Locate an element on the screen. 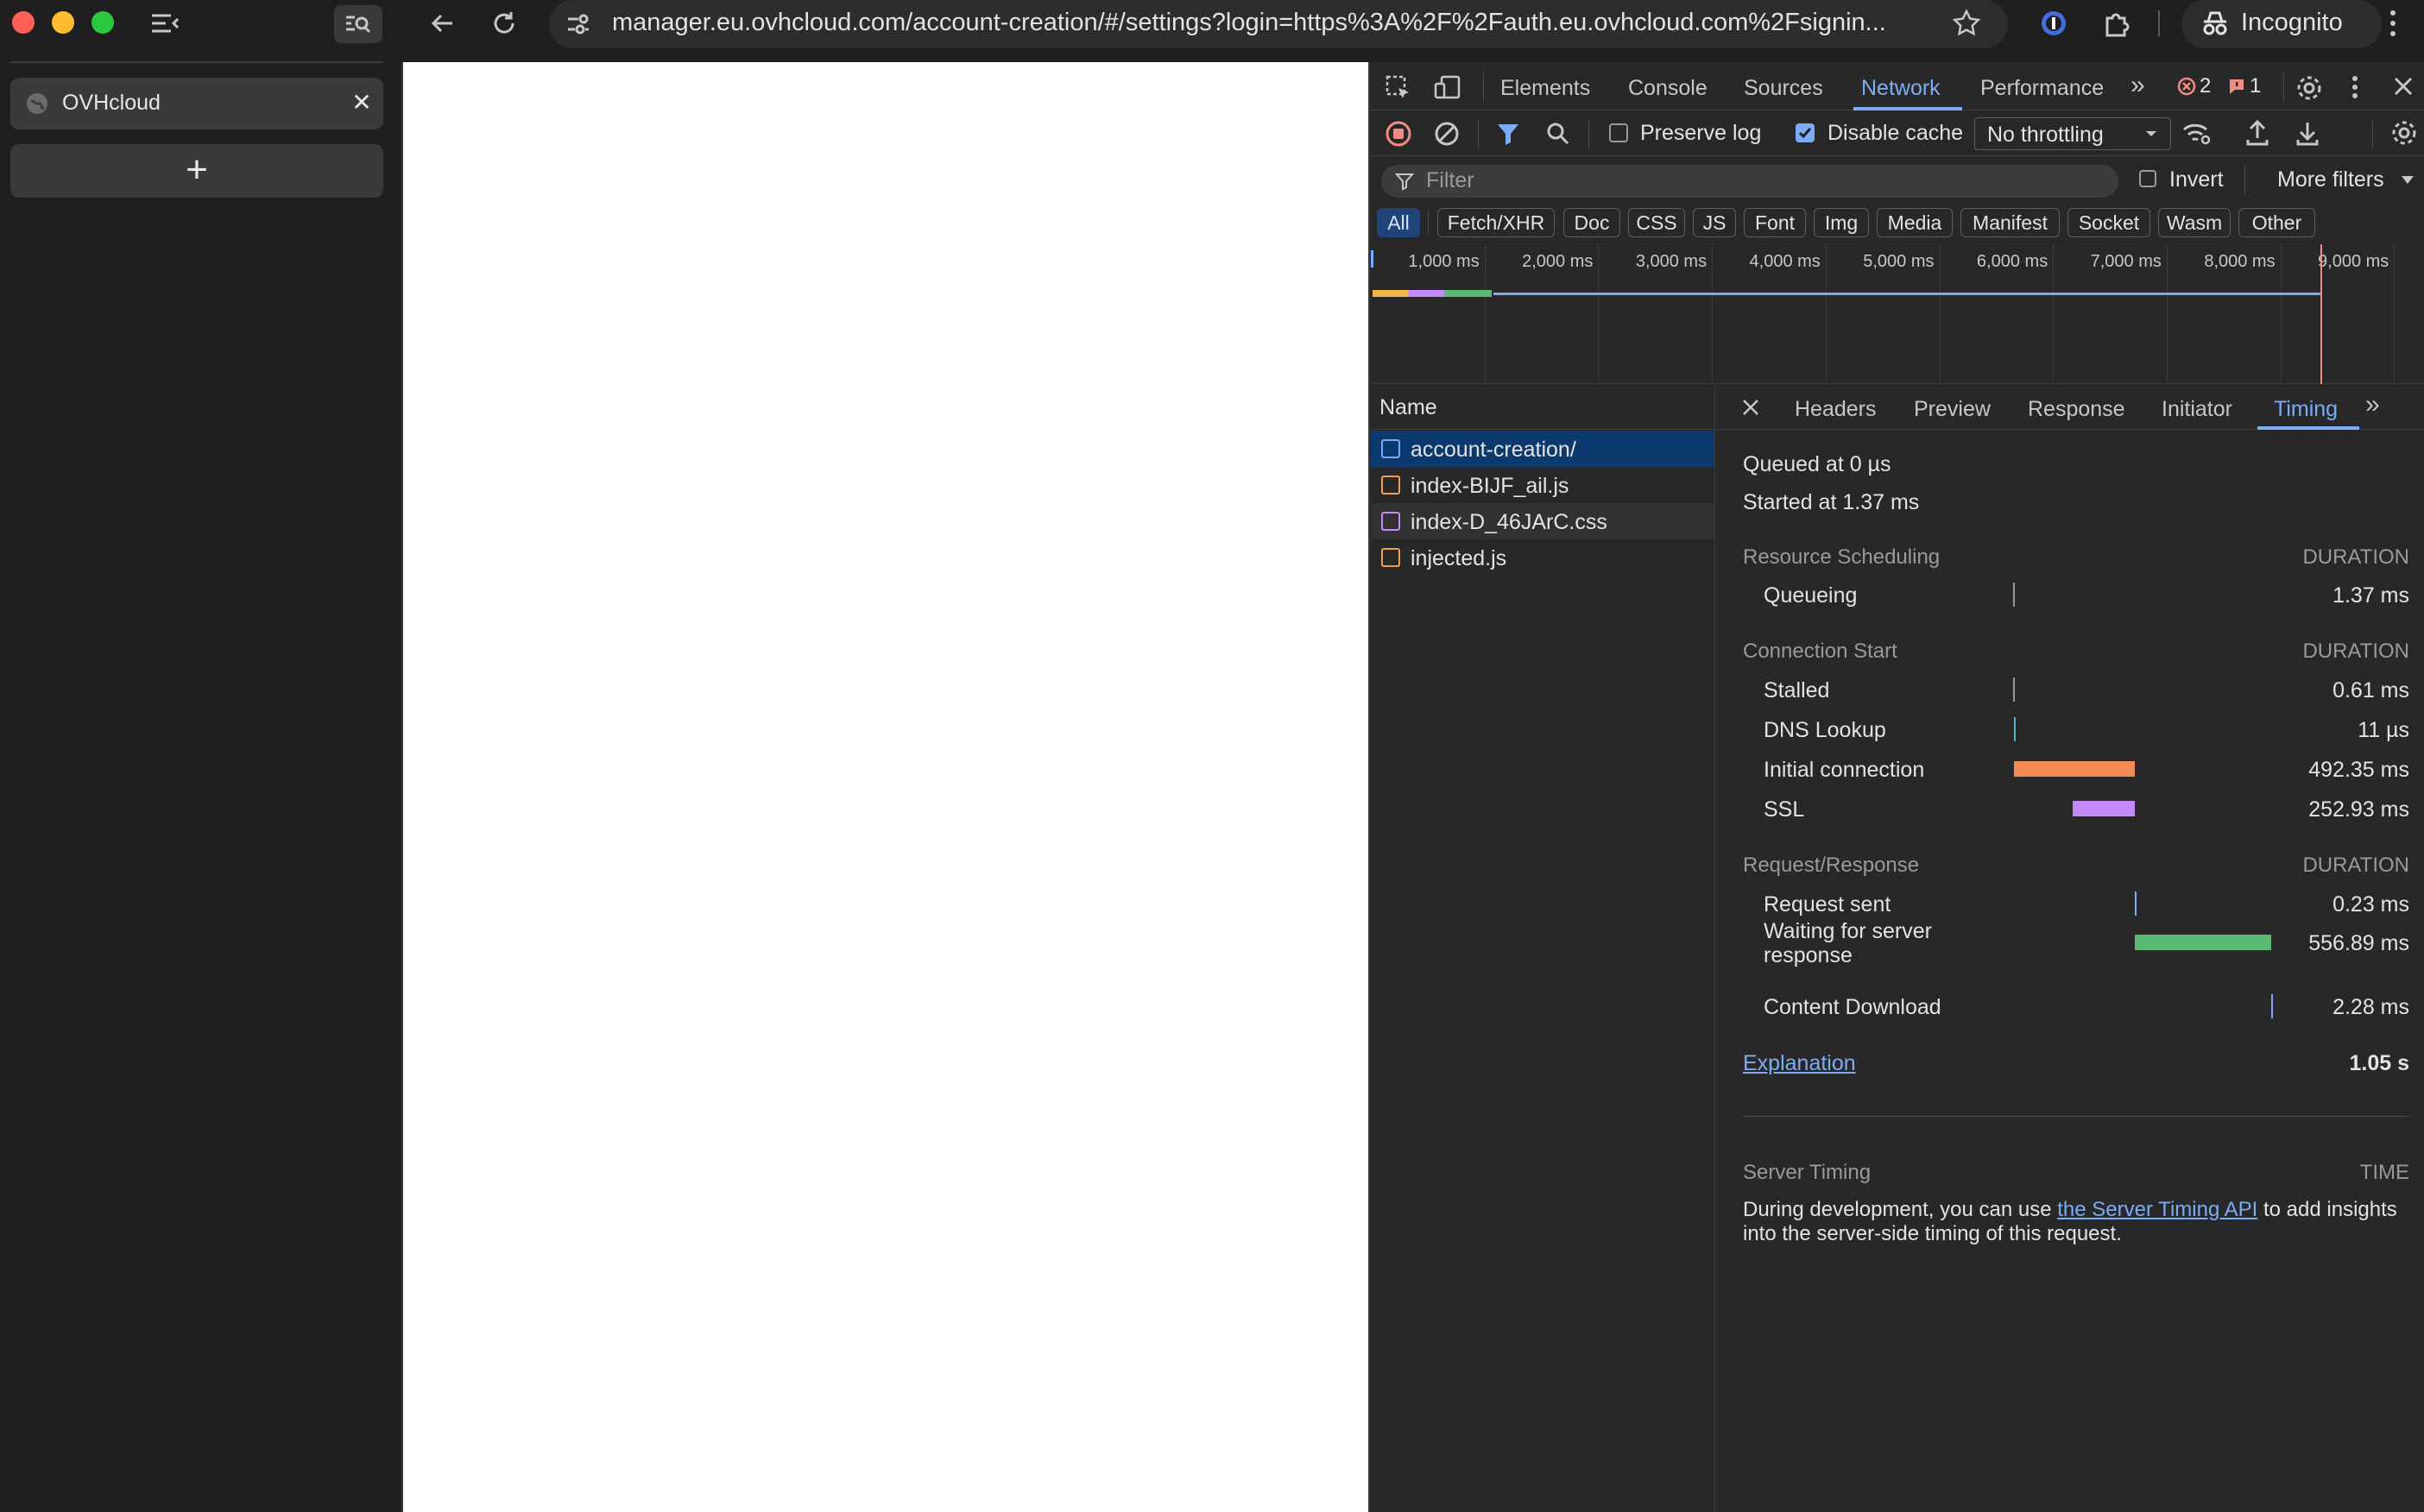  tab-timing: Timing is located at coordinates (2306, 410).